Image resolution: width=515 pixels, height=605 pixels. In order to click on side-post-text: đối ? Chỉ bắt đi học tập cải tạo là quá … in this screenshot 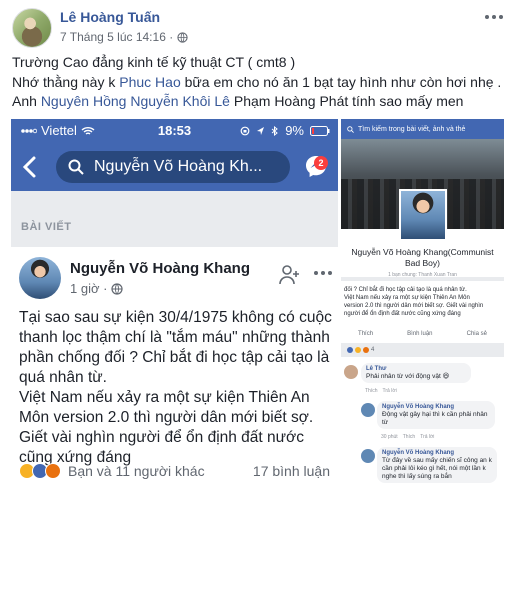, I will do `click(423, 302)`.